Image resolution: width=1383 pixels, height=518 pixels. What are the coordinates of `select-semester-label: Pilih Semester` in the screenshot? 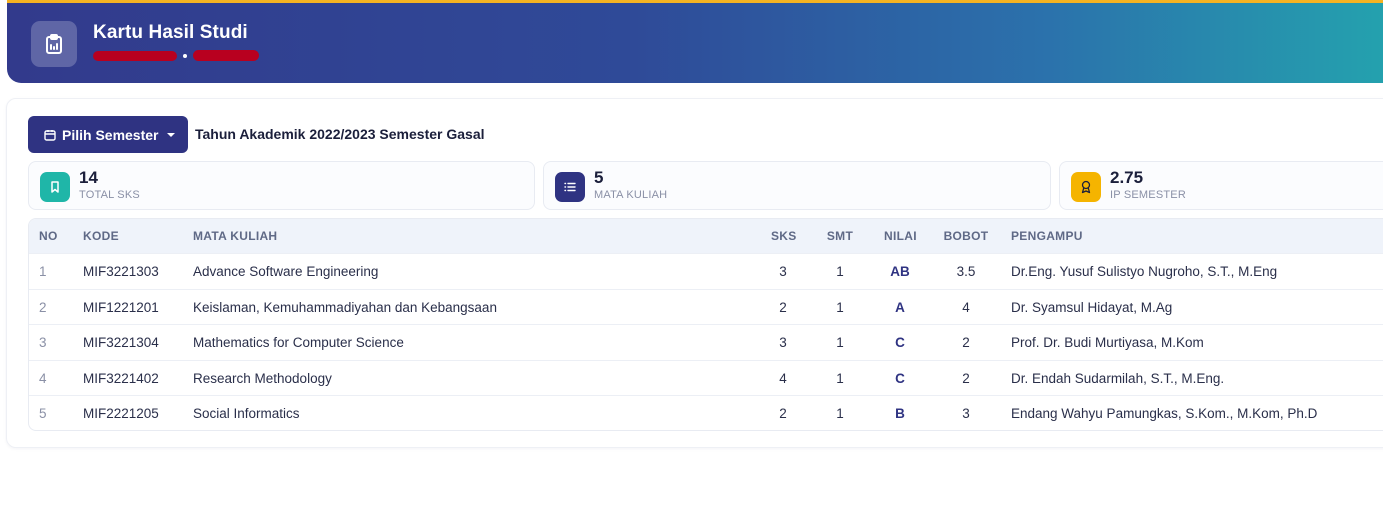 It's located at (110, 134).